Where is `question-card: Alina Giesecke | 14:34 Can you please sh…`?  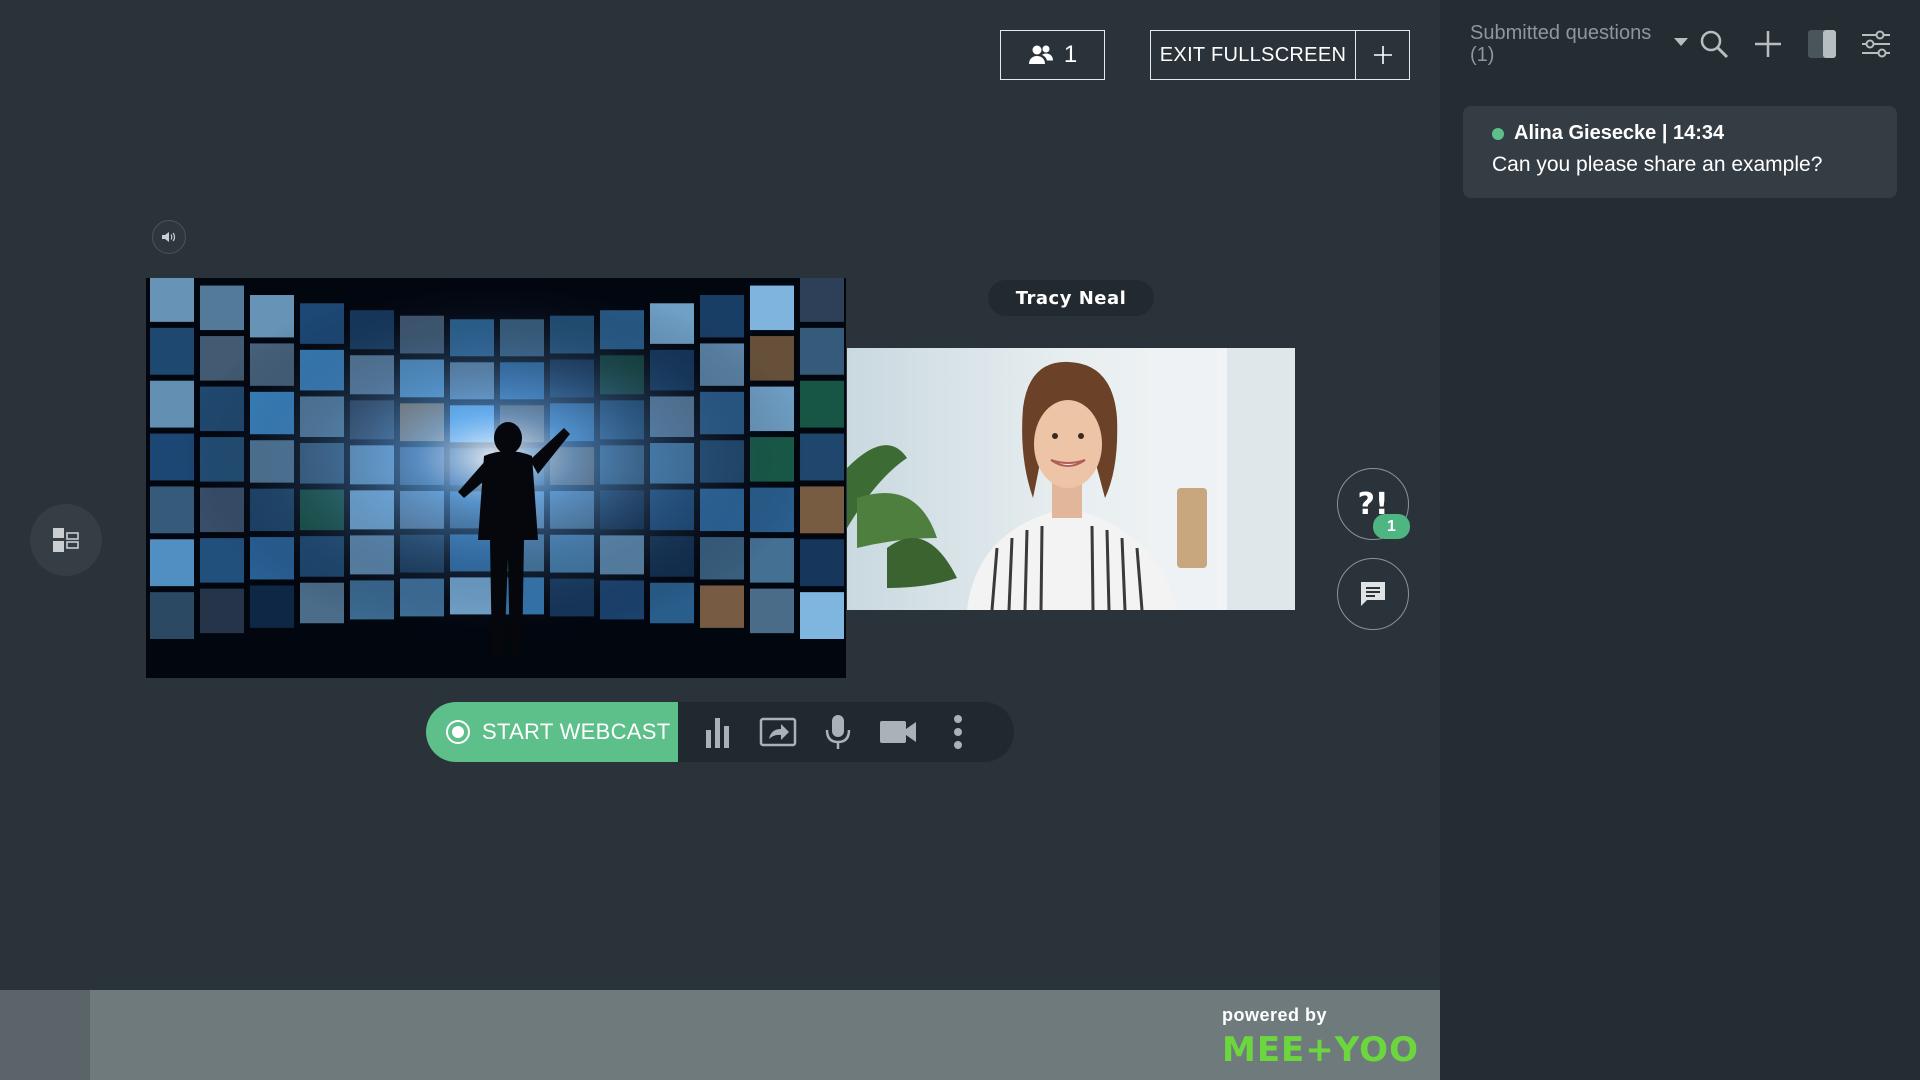 question-card: Alina Giesecke | 14:34 Can you please sh… is located at coordinates (1680, 152).